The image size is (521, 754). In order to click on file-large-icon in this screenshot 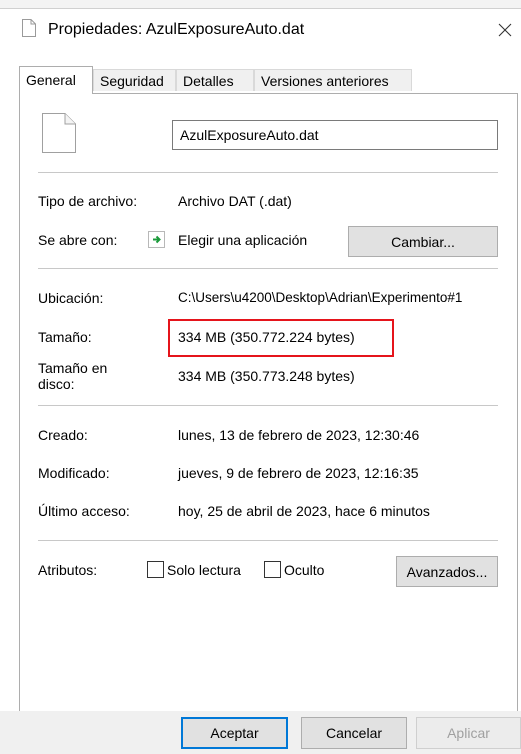, I will do `click(59, 133)`.